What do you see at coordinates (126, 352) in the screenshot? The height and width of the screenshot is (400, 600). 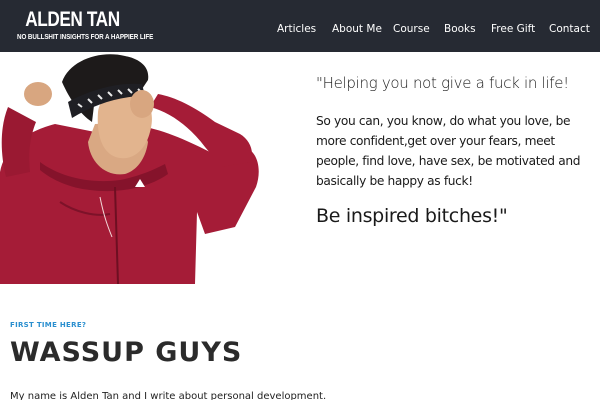 I see `page-title: WASSUP GUYS` at bounding box center [126, 352].